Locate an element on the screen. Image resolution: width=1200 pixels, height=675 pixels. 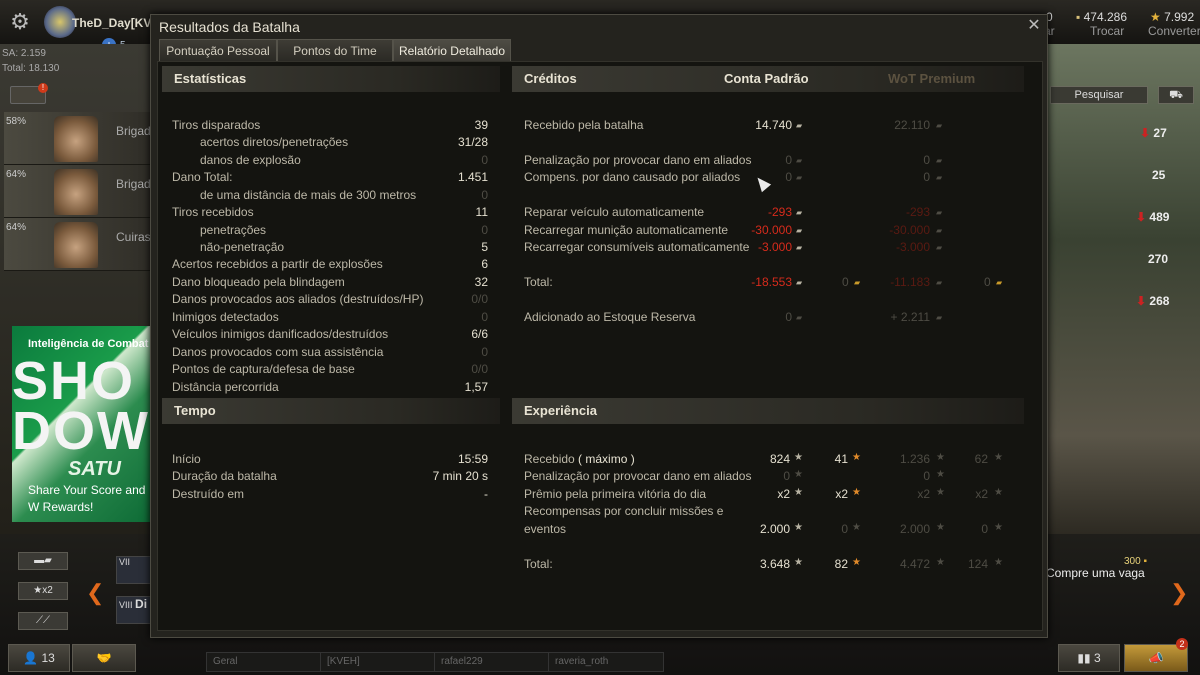
premium-free-experience-value: 62 is located at coordinates (981, 459).